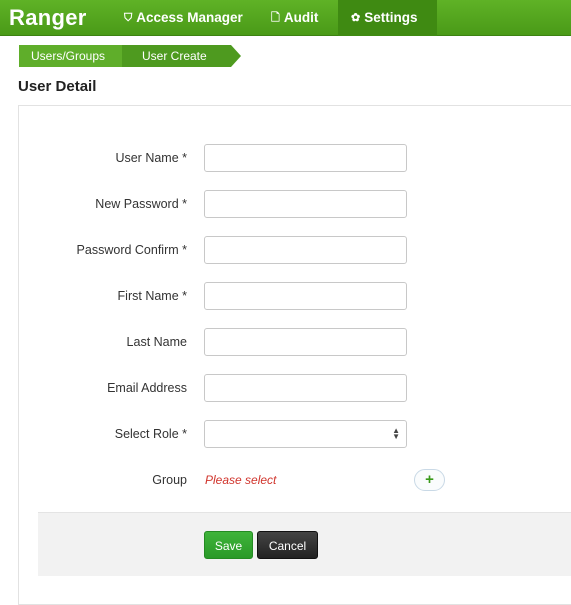  I want to click on last-name-row: Last Name, so click(295, 342).